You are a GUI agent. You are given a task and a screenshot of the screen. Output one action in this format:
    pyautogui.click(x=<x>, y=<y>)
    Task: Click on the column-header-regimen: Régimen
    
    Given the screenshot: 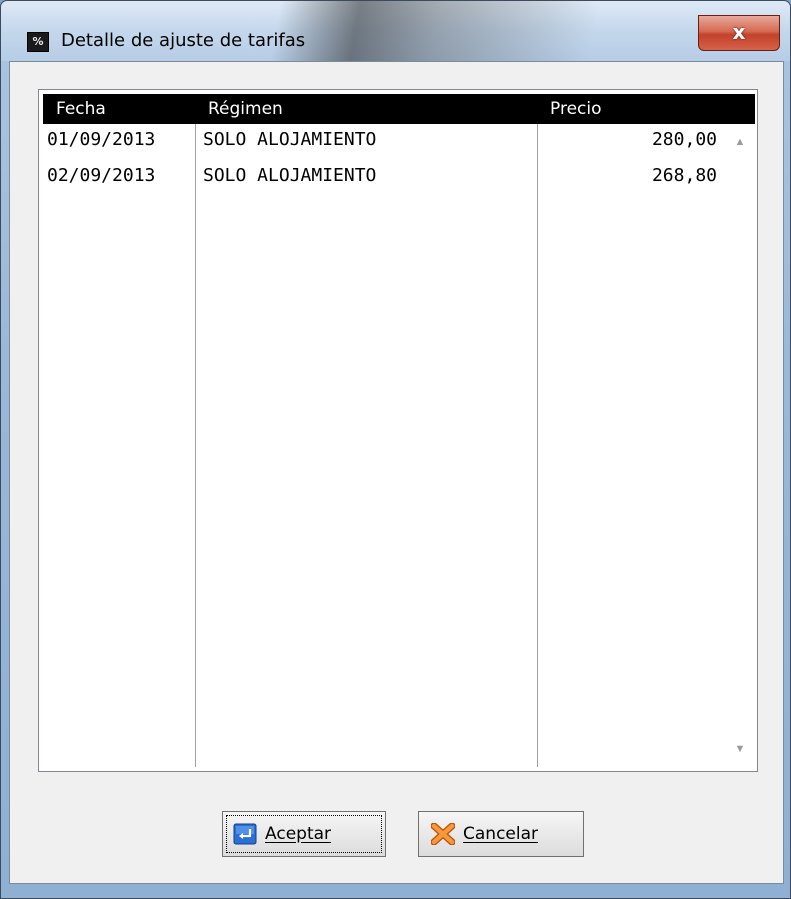 What is the action you would take?
    pyautogui.click(x=245, y=109)
    